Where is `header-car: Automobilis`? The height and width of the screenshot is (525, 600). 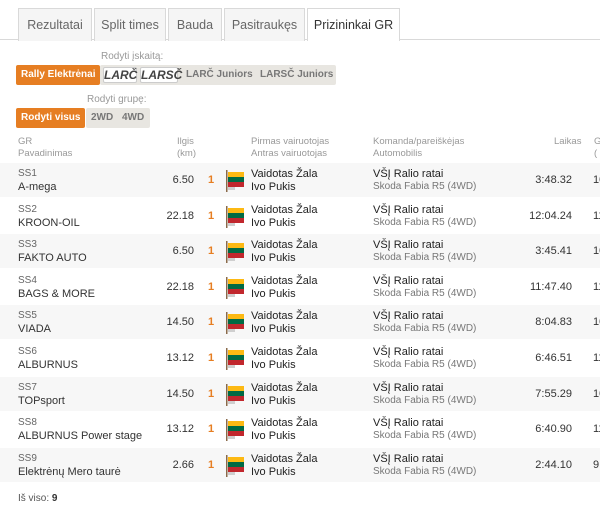
header-car: Automobilis is located at coordinates (398, 153).